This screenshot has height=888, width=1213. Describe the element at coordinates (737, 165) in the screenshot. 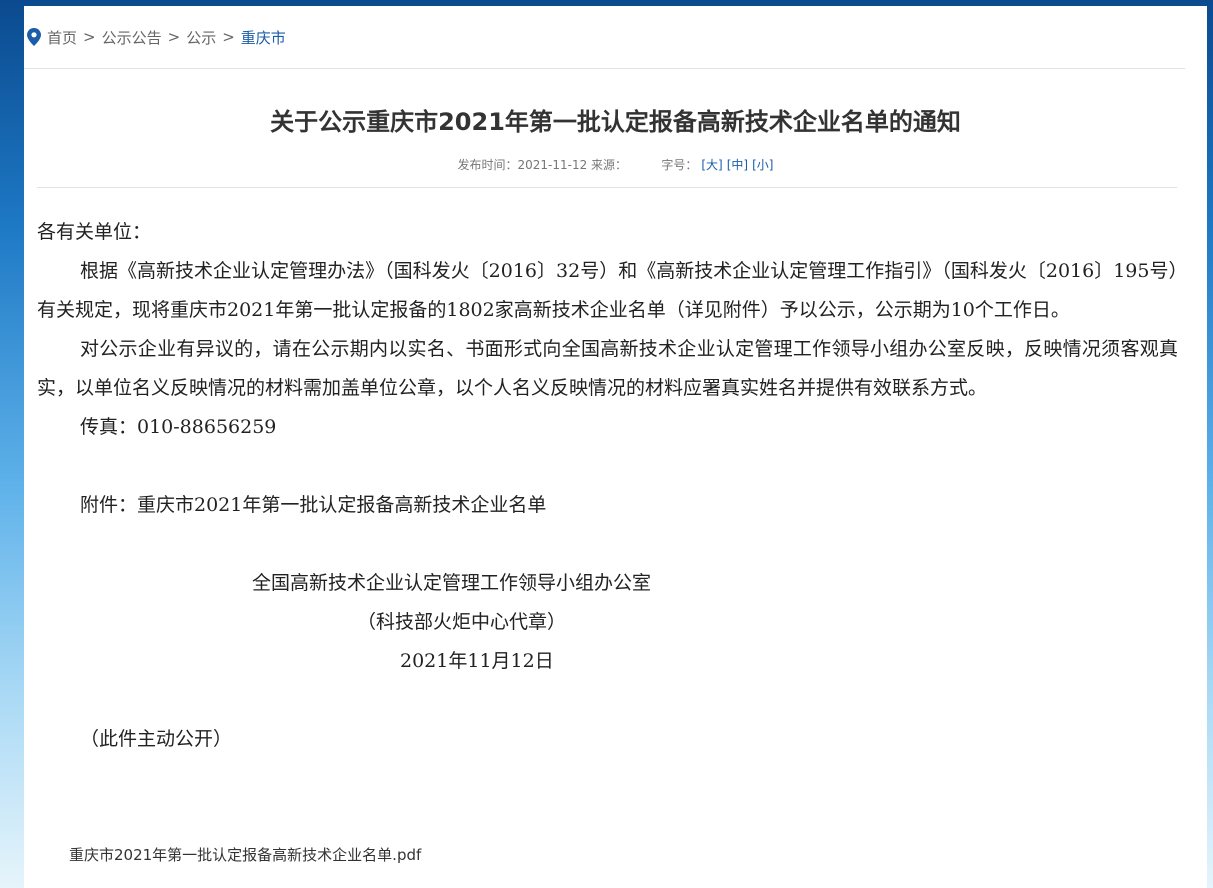

I see `font-size-medium-link: [中]` at that location.